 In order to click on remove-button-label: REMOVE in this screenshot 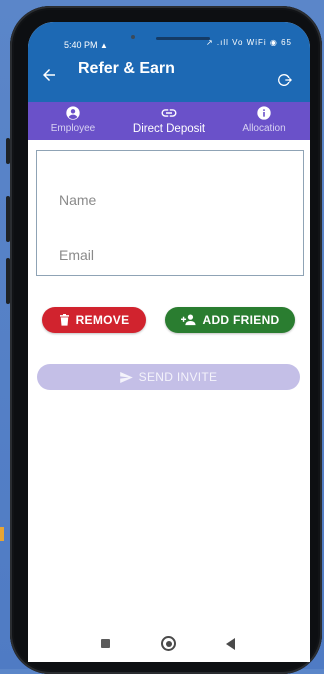, I will do `click(102, 320)`.